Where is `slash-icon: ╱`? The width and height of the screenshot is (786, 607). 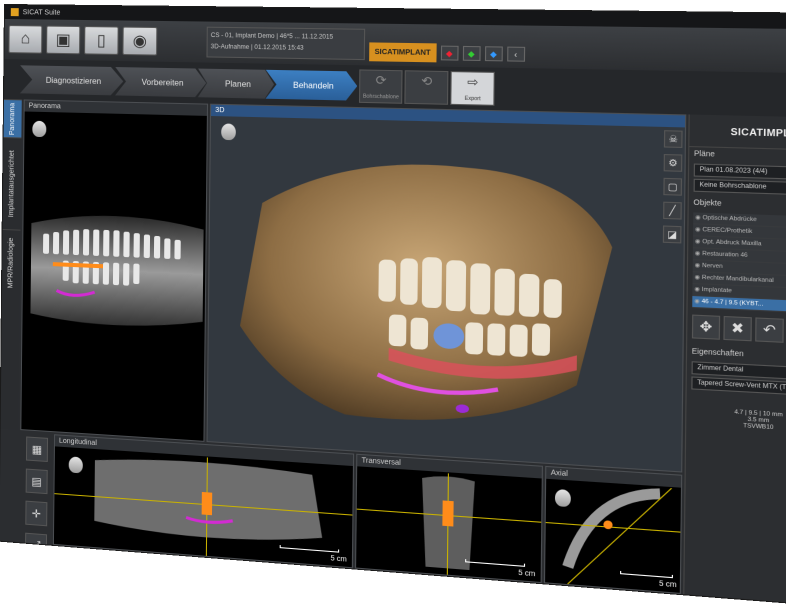
slash-icon: ╱ is located at coordinates (672, 211).